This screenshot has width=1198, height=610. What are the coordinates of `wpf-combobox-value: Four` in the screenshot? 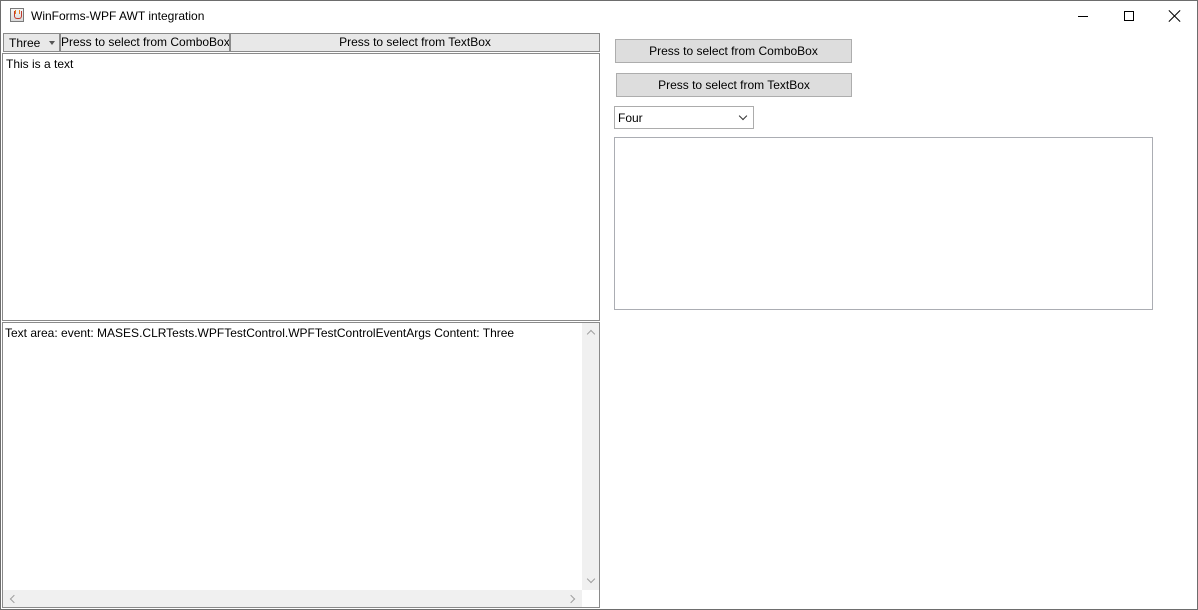 It's located at (630, 118).